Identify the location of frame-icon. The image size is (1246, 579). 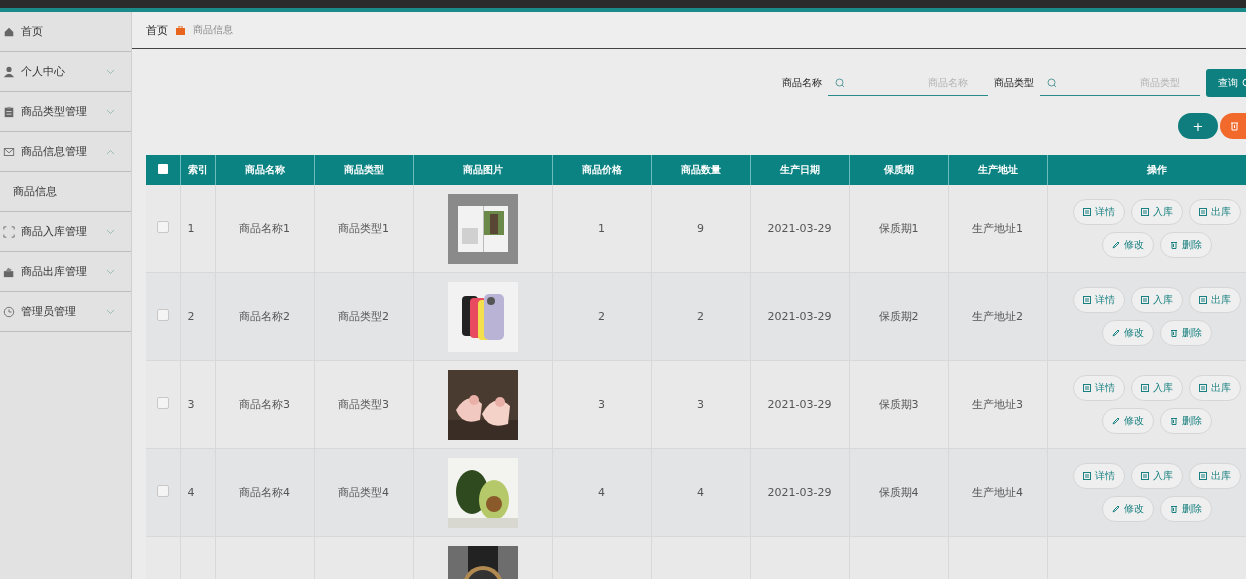
(9, 231).